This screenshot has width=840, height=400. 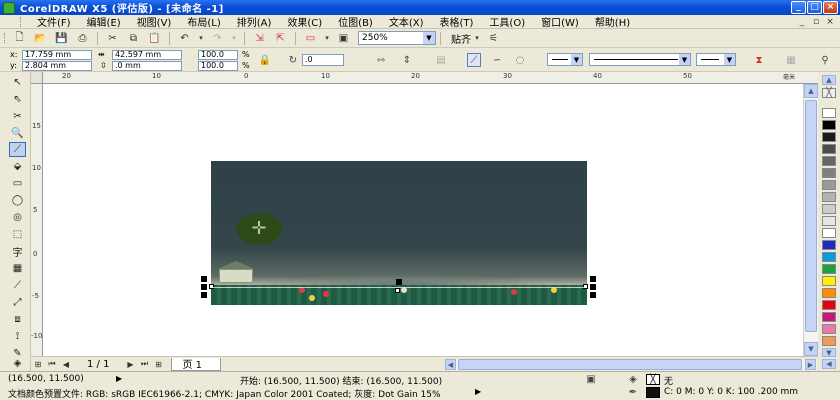 I want to click on scroll-down-icon: ▼, so click(x=811, y=349).